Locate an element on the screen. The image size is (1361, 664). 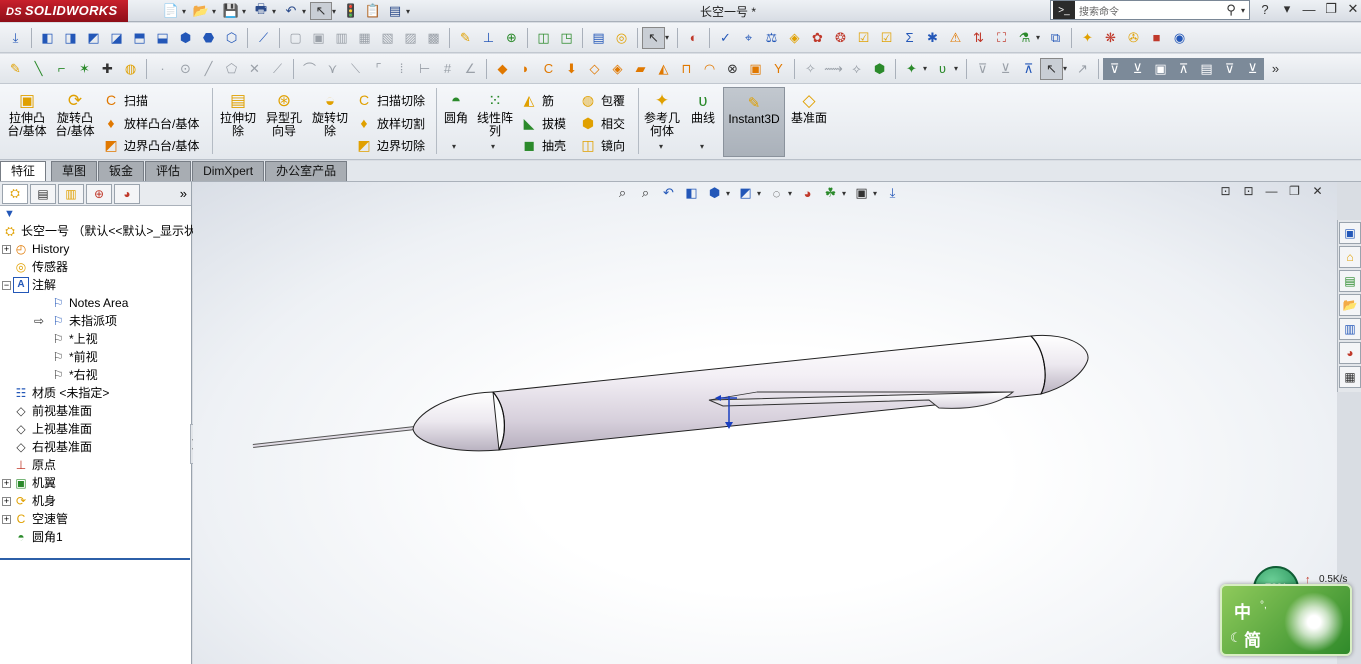
extruded-cut-button: ▤ 拉伸切 除 is located at coordinates (238, 114).